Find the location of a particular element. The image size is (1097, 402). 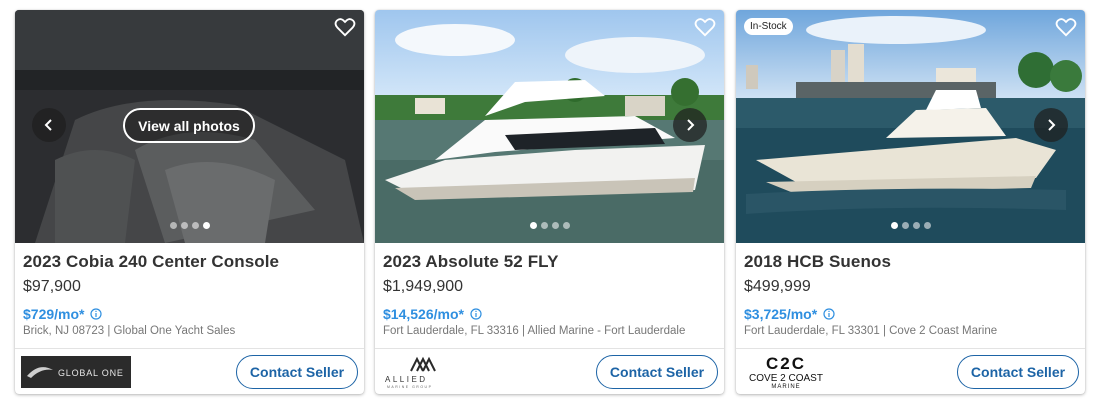

listing-price: $1,949,900 is located at coordinates (423, 286).